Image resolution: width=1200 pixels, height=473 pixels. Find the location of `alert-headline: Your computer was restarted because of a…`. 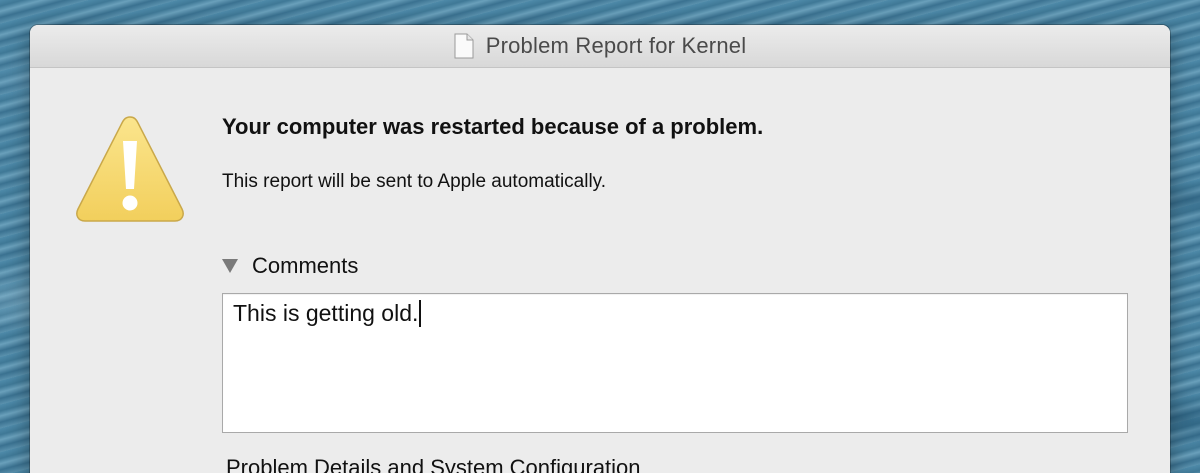

alert-headline: Your computer was restarted because of a… is located at coordinates (493, 126).